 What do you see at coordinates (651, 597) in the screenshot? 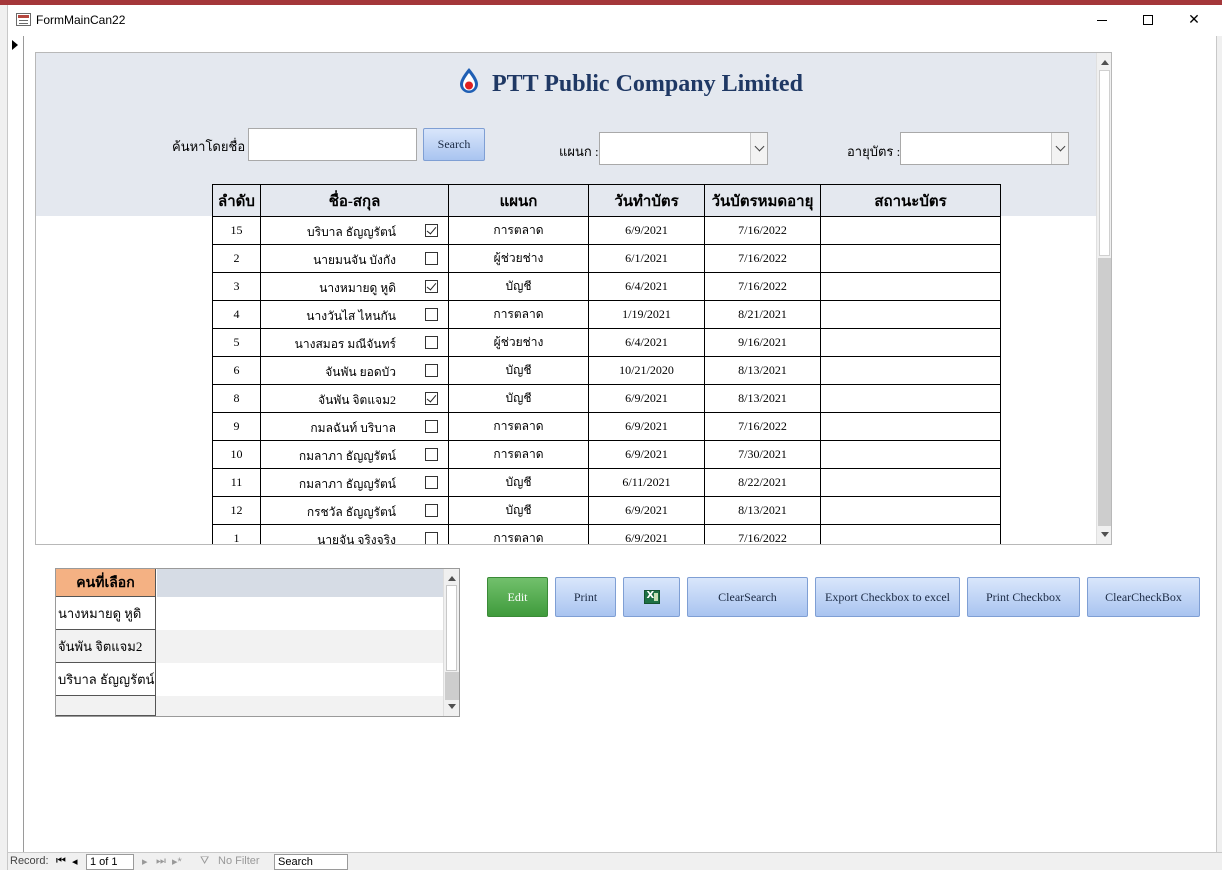
I see `export-excel-button` at bounding box center [651, 597].